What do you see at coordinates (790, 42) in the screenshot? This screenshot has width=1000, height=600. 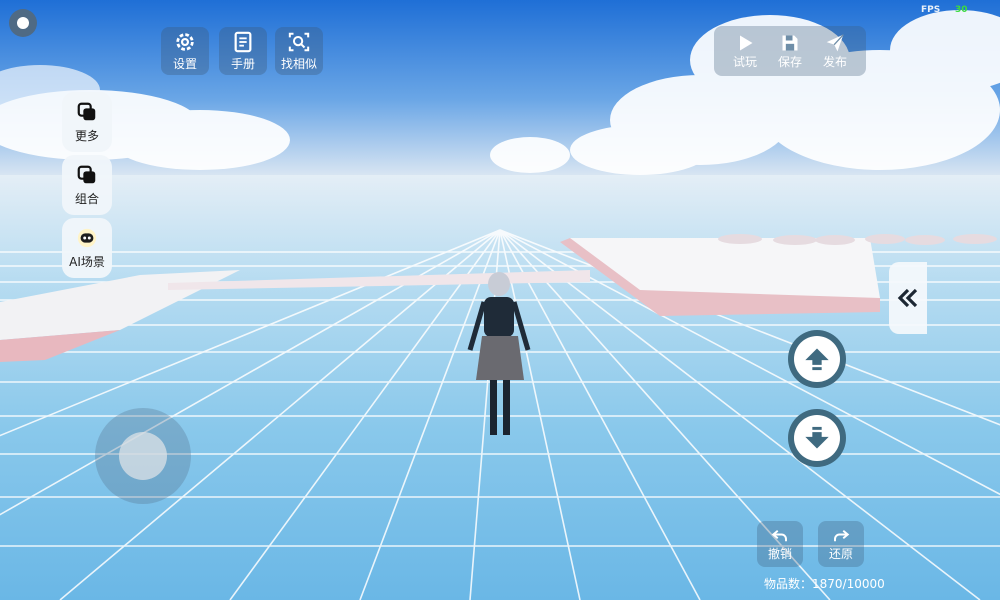 I see `save-icon` at bounding box center [790, 42].